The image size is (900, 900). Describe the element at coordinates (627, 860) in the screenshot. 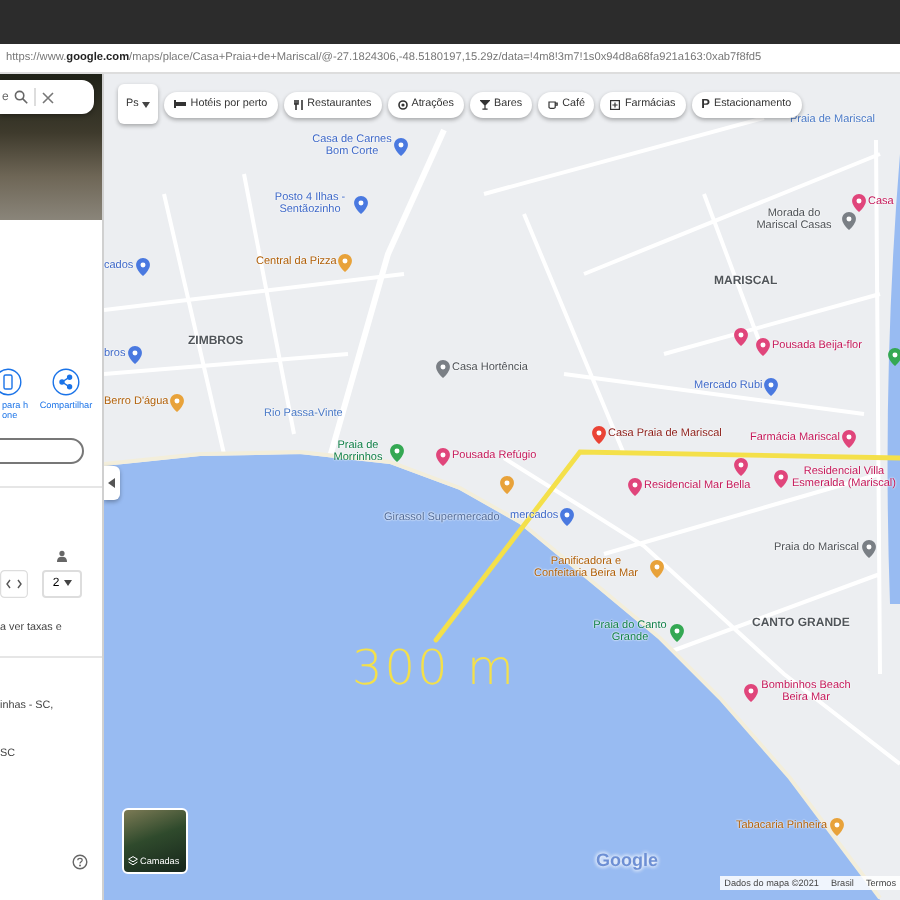

I see `google-logo: Google` at that location.